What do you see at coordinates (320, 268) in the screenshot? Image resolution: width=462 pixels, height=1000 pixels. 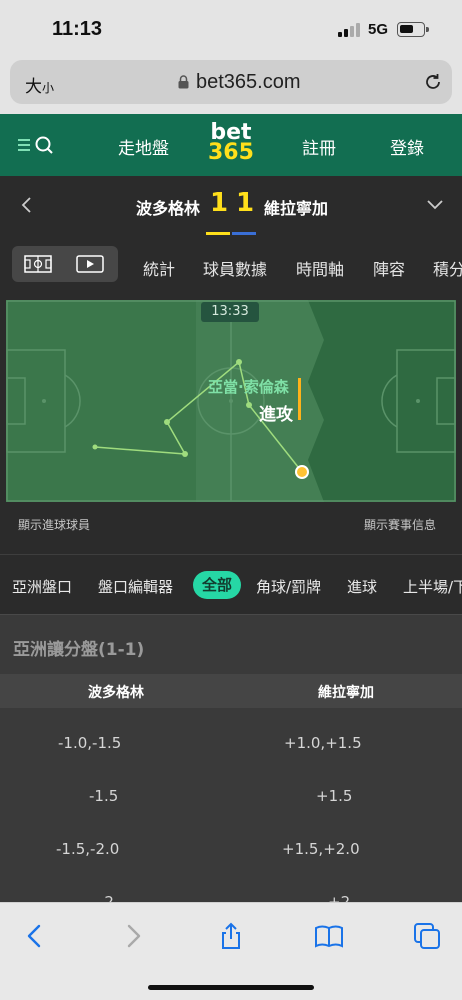 I see `tab-timeline: 時間軸` at bounding box center [320, 268].